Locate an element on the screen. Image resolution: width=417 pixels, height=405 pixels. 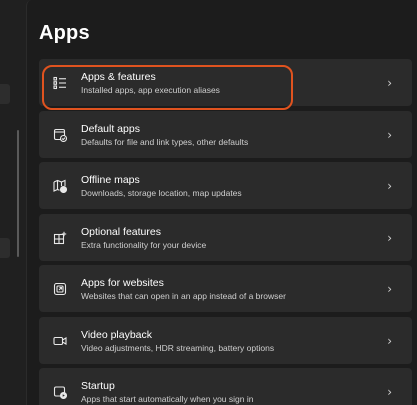
startup-icon is located at coordinates (60, 392).